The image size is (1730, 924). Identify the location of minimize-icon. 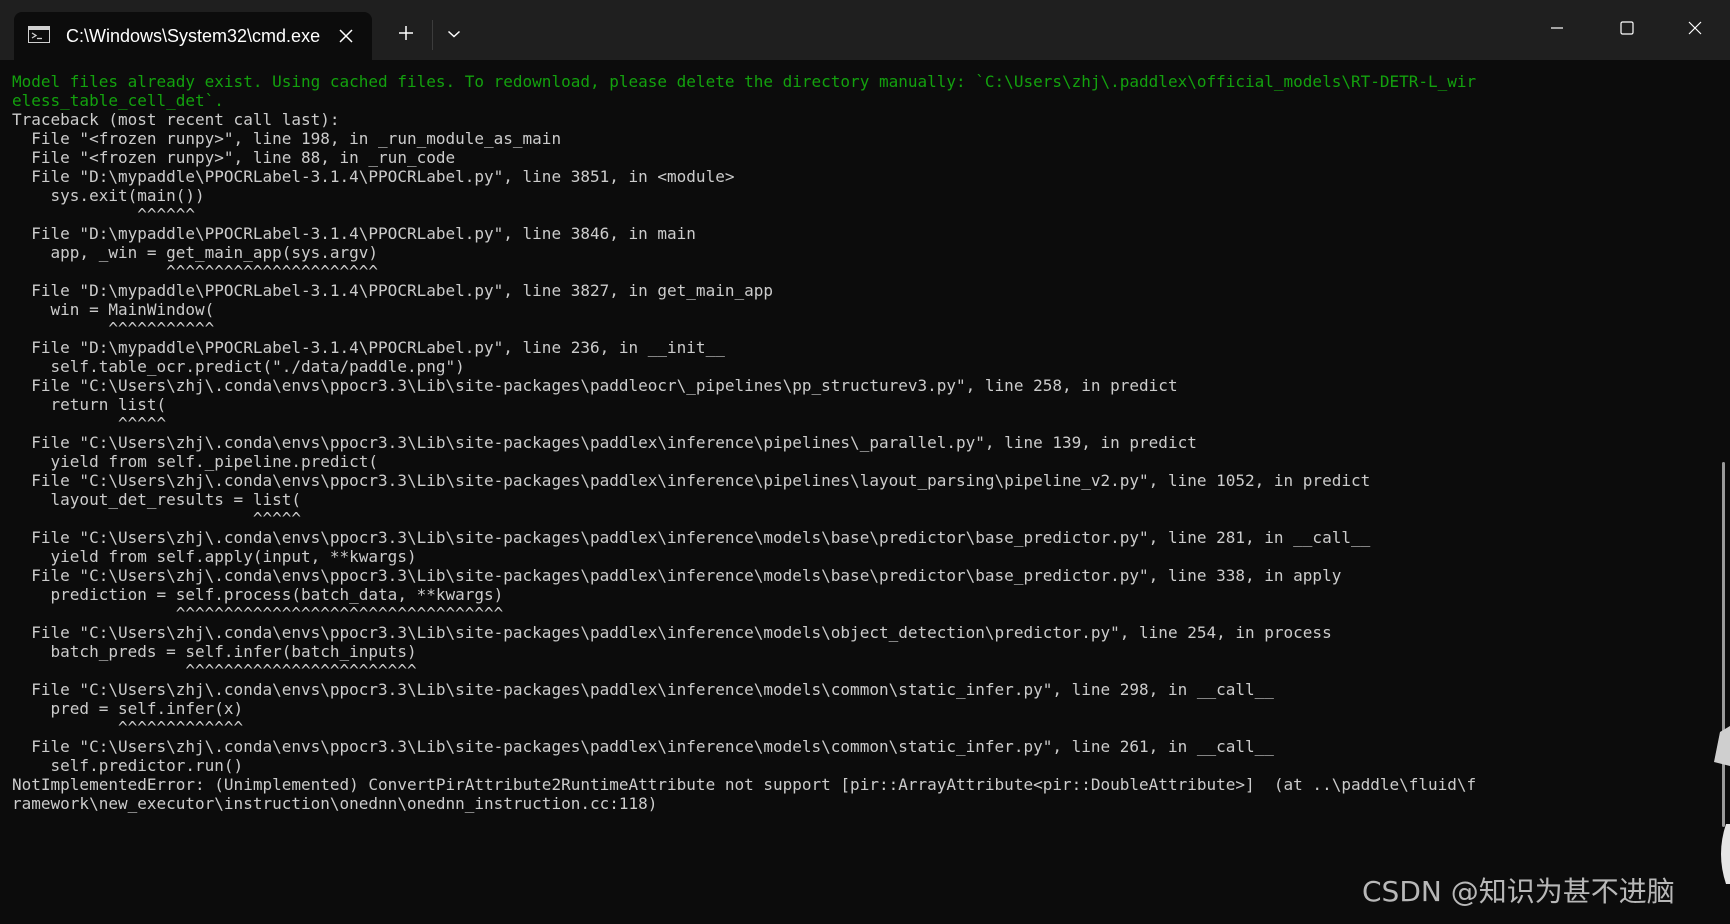
(1557, 30).